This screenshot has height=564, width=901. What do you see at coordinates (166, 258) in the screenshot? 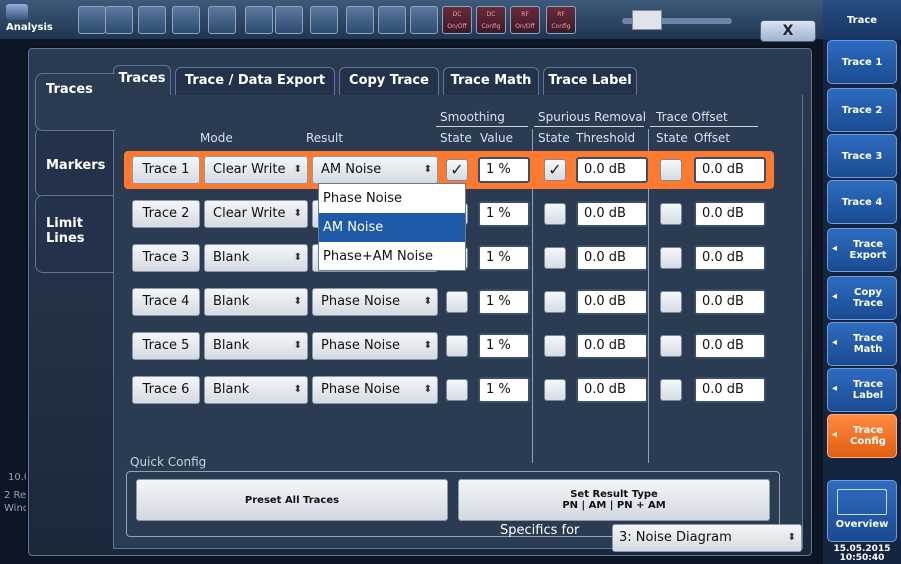
I see `trace-button: Trace 3` at bounding box center [166, 258].